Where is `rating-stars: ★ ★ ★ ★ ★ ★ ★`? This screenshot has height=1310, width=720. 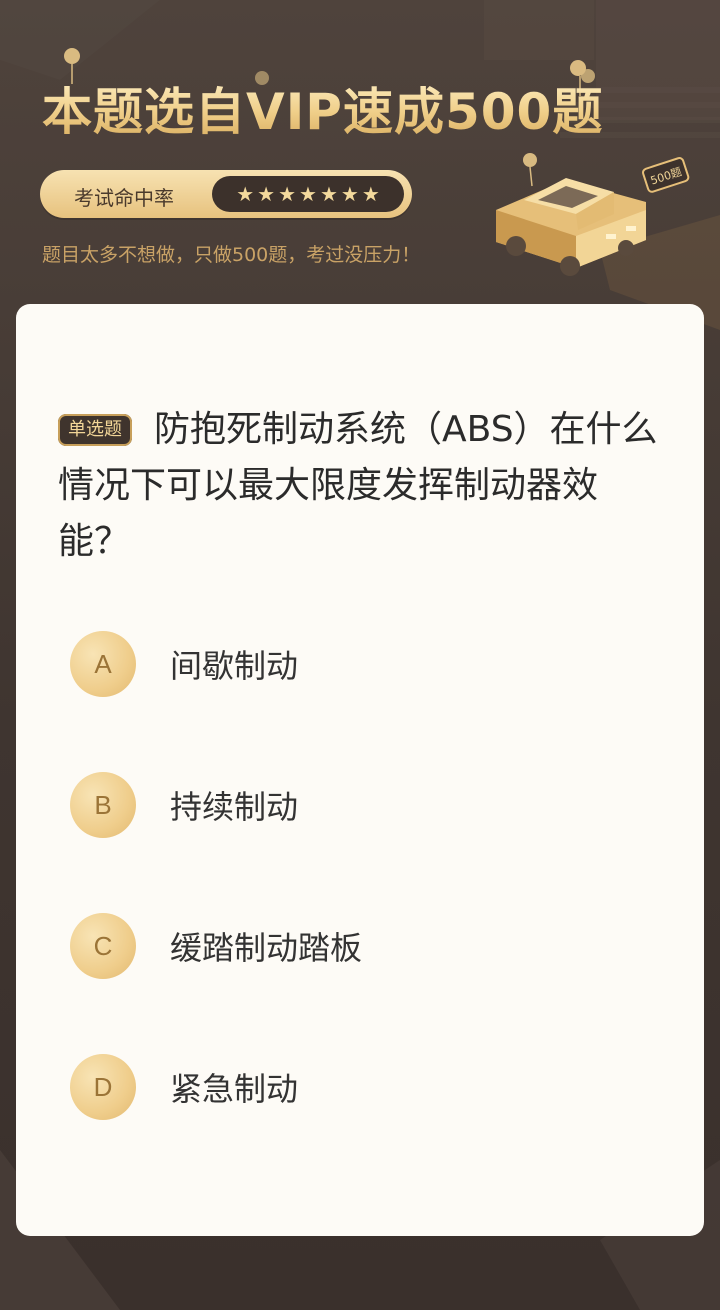 rating-stars: ★ ★ ★ ★ ★ ★ ★ is located at coordinates (308, 194).